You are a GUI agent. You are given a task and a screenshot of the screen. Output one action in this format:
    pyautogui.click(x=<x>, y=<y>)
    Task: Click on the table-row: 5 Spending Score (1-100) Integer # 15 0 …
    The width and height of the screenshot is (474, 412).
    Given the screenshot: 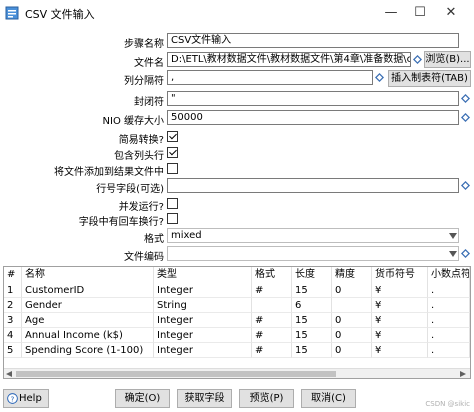 What is the action you would take?
    pyautogui.click(x=237, y=350)
    